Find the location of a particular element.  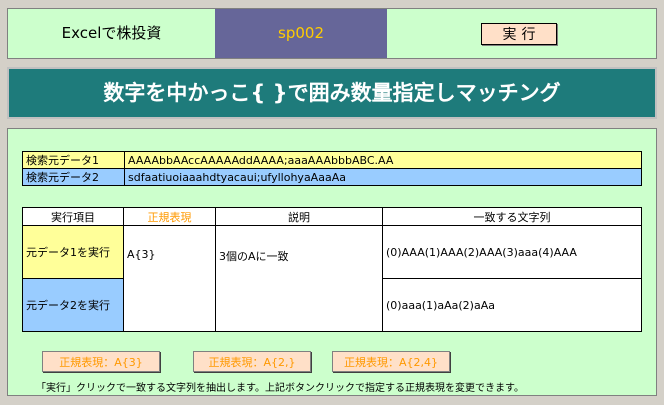

app-title: Excelで株投資 is located at coordinates (111, 33).